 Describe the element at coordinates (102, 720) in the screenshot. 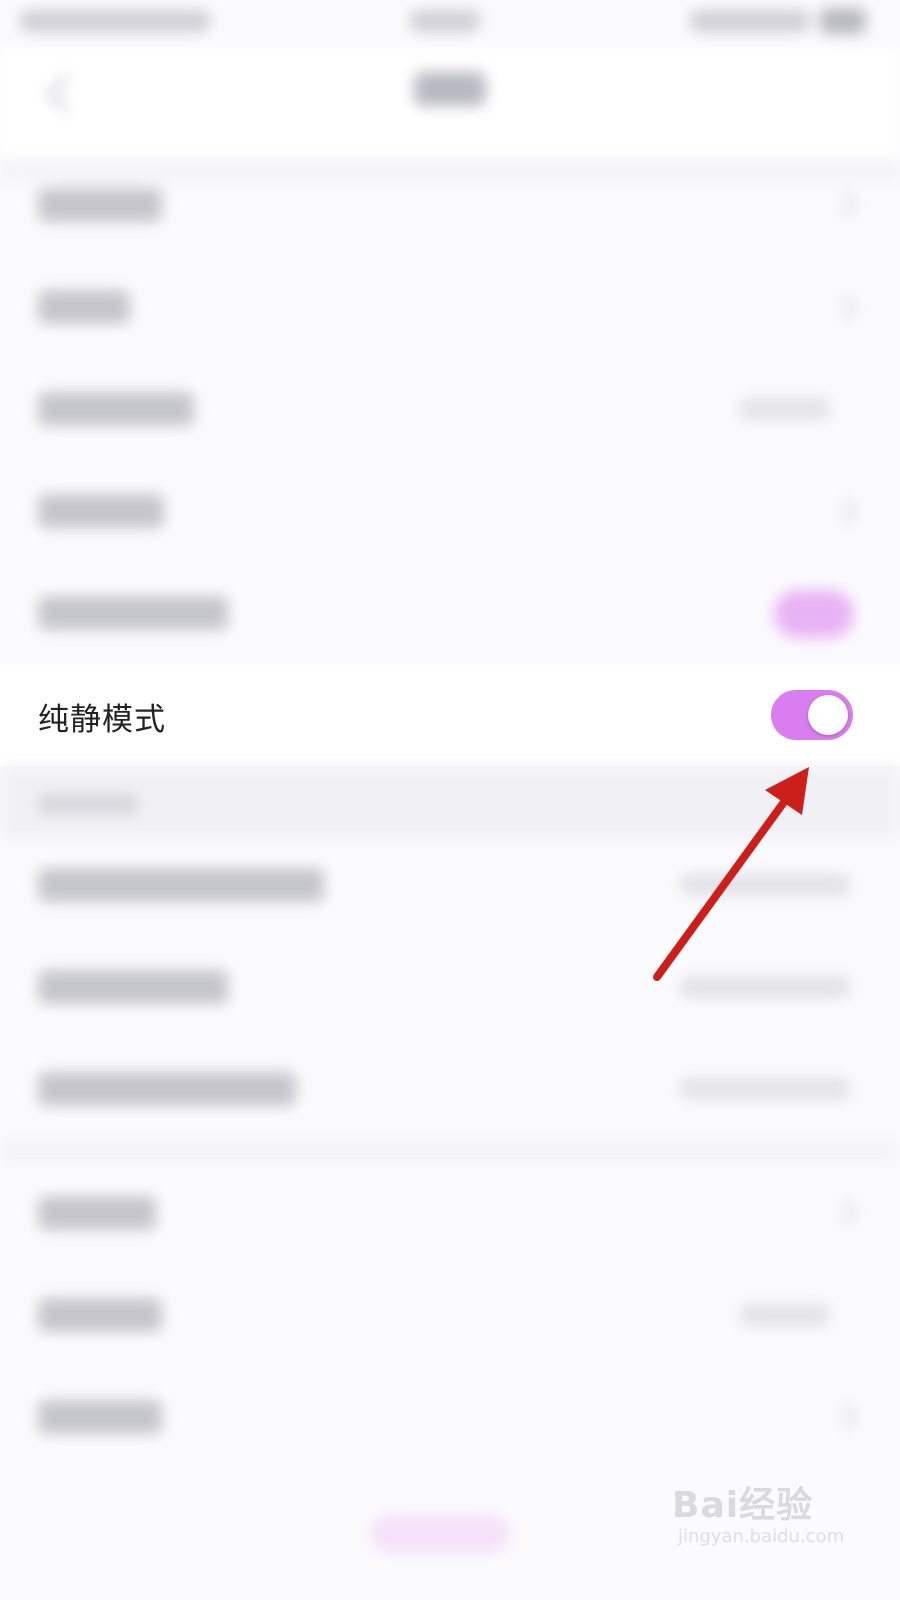

I see `quiet-mode-label: 纯静模式` at that location.